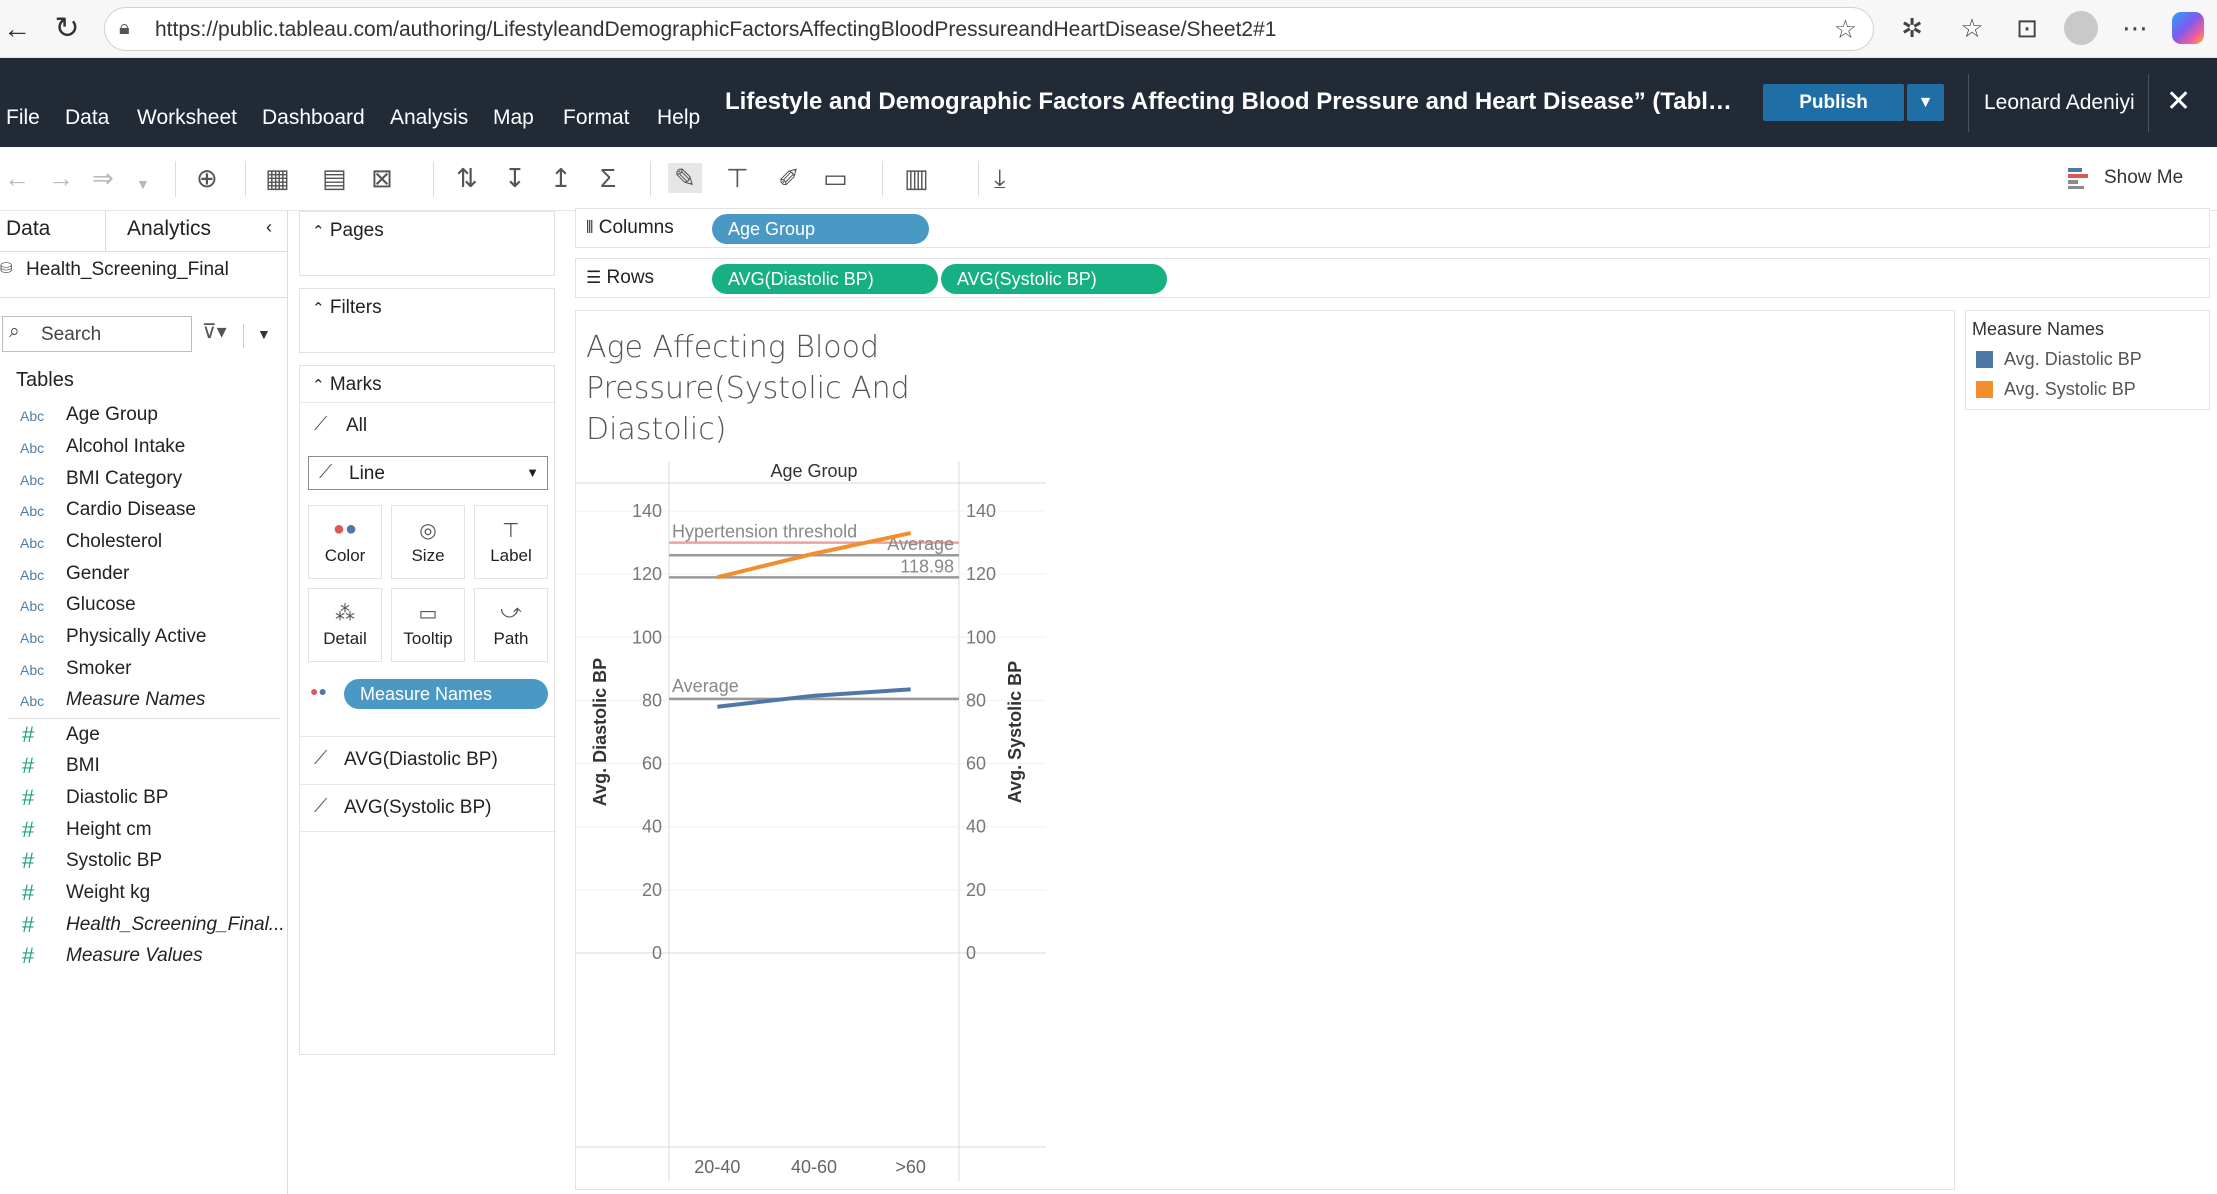 The width and height of the screenshot is (2217, 1194). I want to click on color-button: ●● Color, so click(345, 542).